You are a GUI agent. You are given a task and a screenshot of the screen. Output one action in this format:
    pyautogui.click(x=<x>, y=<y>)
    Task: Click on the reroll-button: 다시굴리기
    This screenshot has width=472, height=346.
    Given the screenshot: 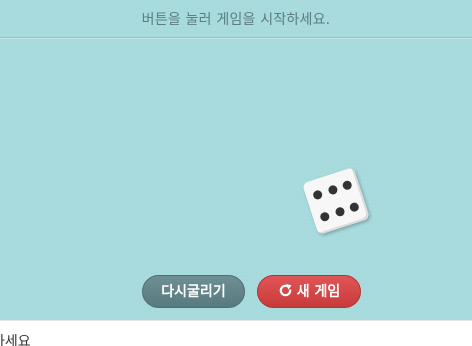 What is the action you would take?
    pyautogui.click(x=193, y=291)
    